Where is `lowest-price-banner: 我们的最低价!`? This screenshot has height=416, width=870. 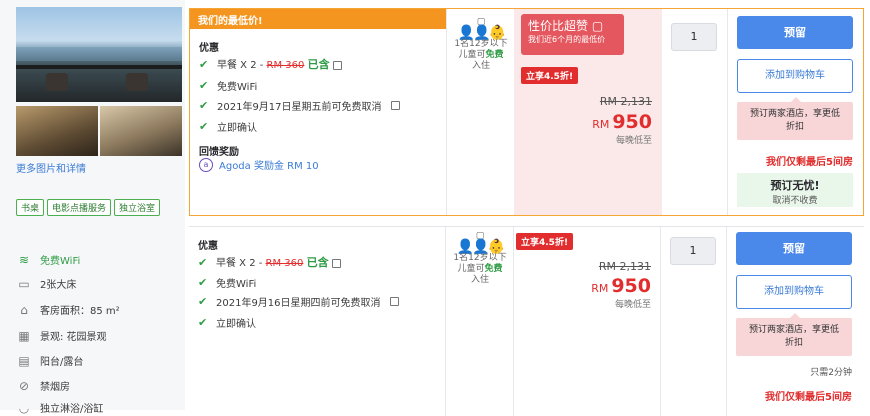
lowest-price-banner: 我们的最低价! is located at coordinates (318, 19).